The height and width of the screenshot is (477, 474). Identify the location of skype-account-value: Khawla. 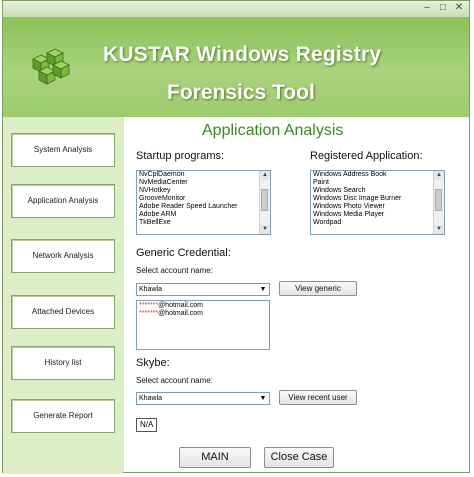
(150, 398).